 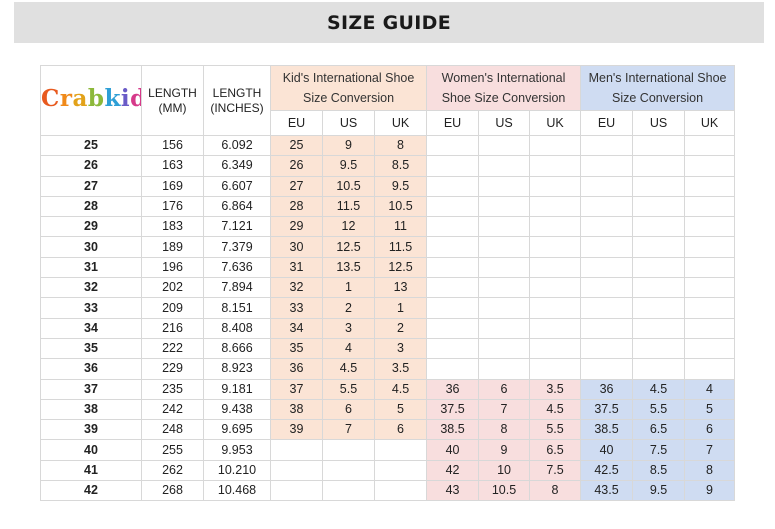 I want to click on women-eu-cell: 42, so click(x=453, y=470).